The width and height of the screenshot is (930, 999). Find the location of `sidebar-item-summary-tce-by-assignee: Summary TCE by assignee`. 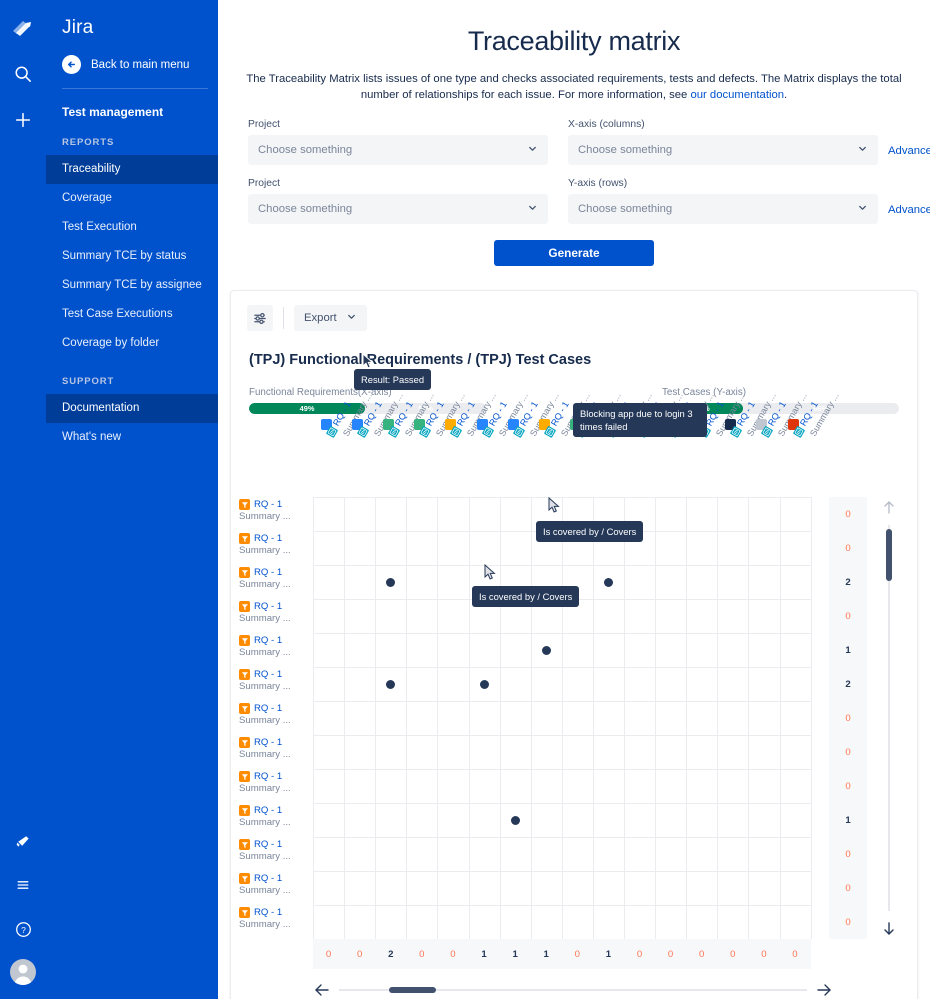

sidebar-item-summary-tce-by-assignee: Summary TCE by assignee is located at coordinates (132, 285).